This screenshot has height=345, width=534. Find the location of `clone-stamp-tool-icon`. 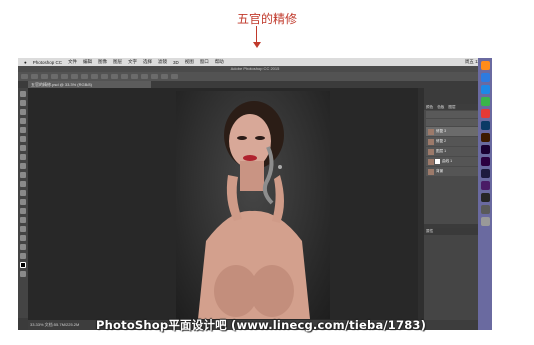

clone-stamp-tool-icon is located at coordinates (23, 166).